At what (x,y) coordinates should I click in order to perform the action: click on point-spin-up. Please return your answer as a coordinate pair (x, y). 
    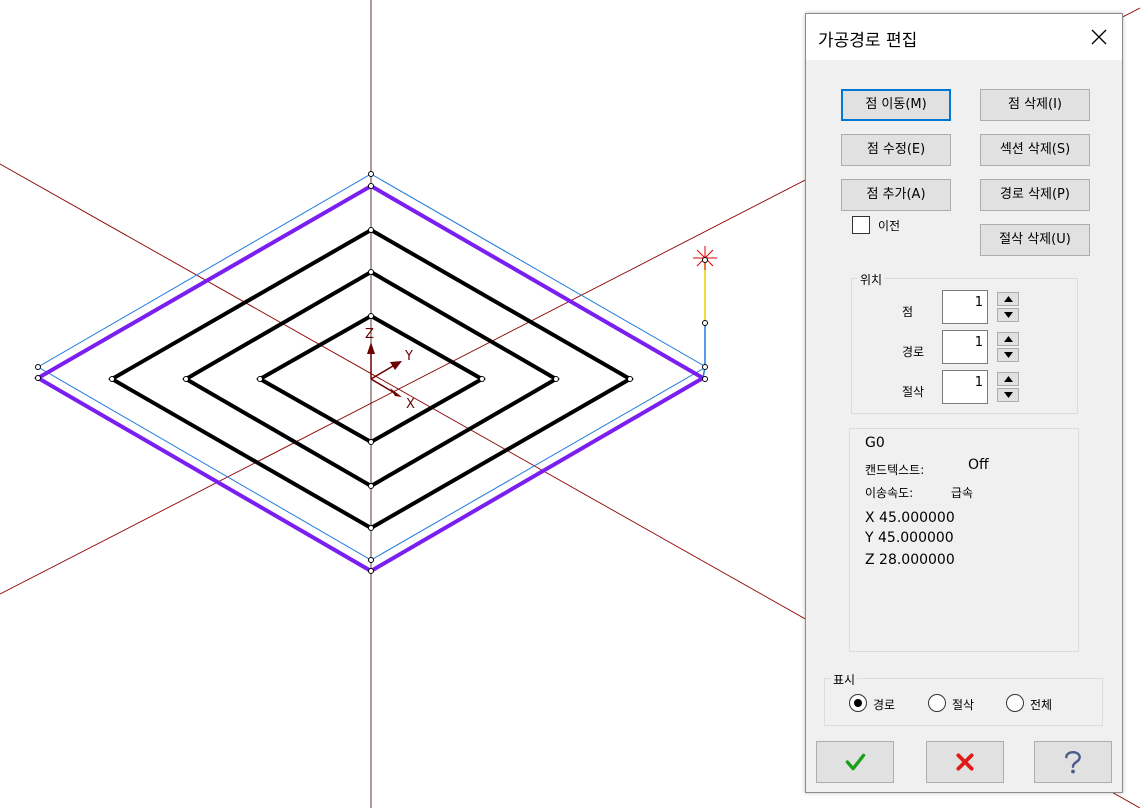
    Looking at the image, I should click on (1008, 299).